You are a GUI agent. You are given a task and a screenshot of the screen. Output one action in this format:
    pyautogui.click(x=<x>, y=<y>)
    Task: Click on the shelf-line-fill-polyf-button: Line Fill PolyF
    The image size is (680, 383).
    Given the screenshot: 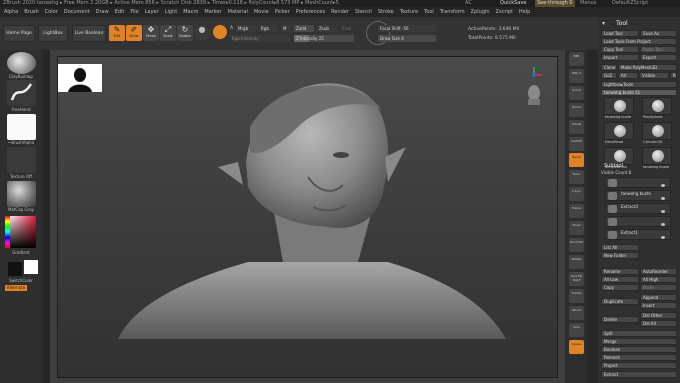 What is the action you would take?
    pyautogui.click(x=576, y=279)
    